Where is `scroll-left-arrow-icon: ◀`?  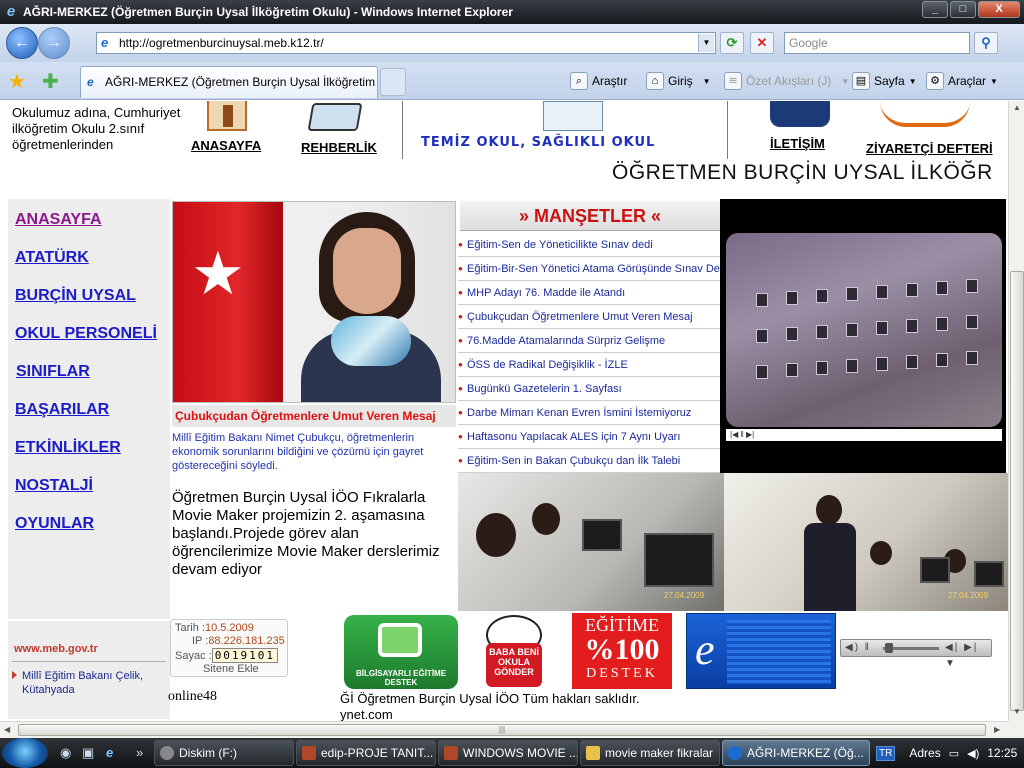 scroll-left-arrow-icon: ◀ is located at coordinates (7, 729).